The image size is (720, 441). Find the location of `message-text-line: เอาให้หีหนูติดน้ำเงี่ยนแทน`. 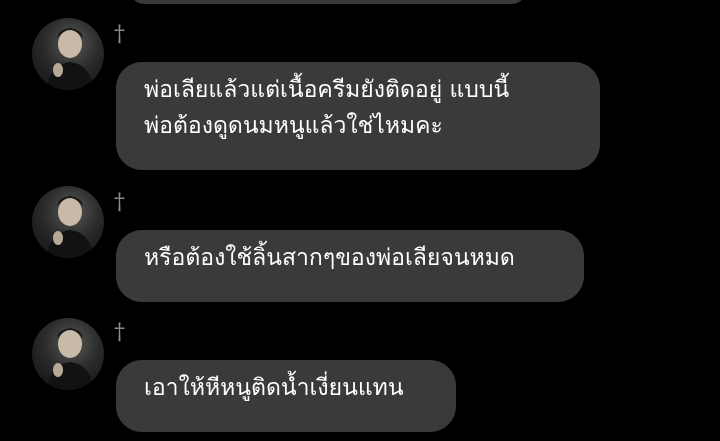

message-text-line: เอาให้หีหนูติดน้ำเงี่ยนแทน is located at coordinates (274, 388).